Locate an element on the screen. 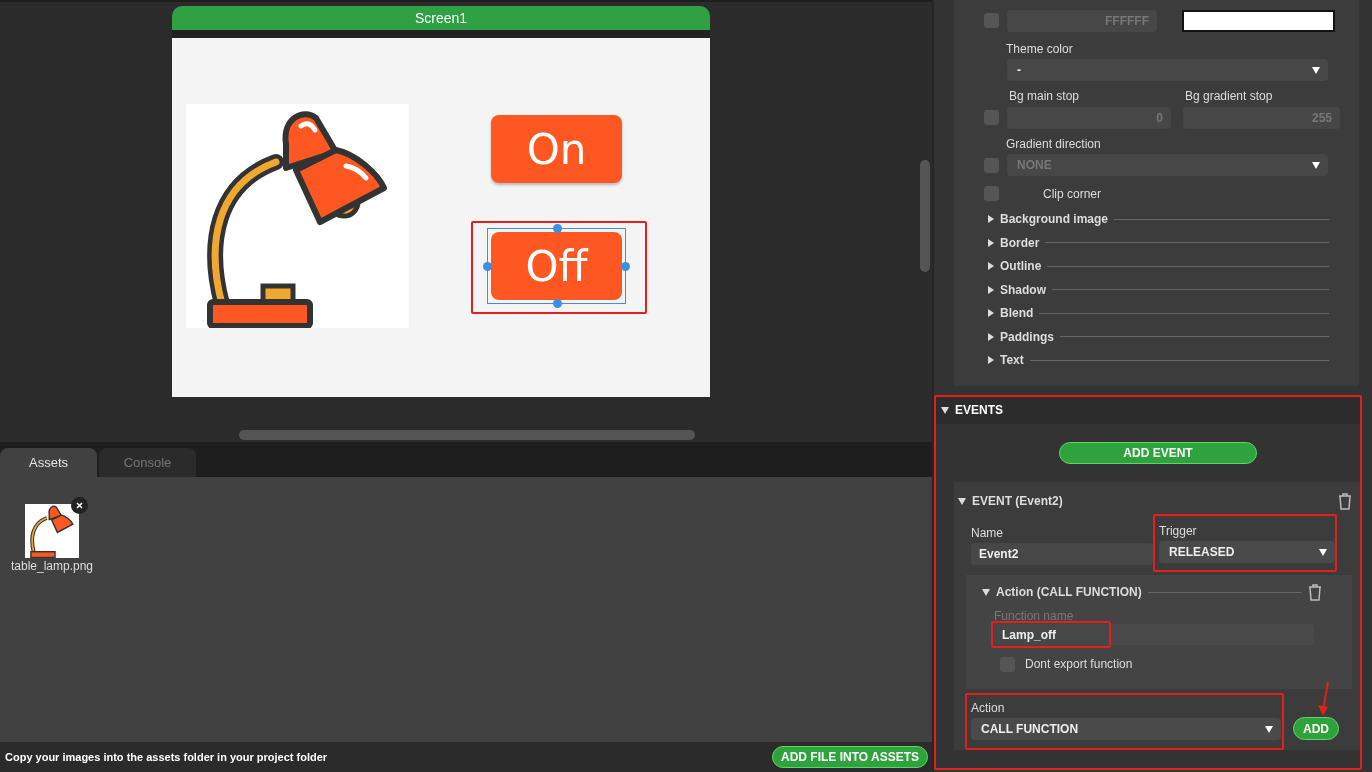 Image resolution: width=1372 pixels, height=772 pixels. field-label: Trigger is located at coordinates (1178, 531).